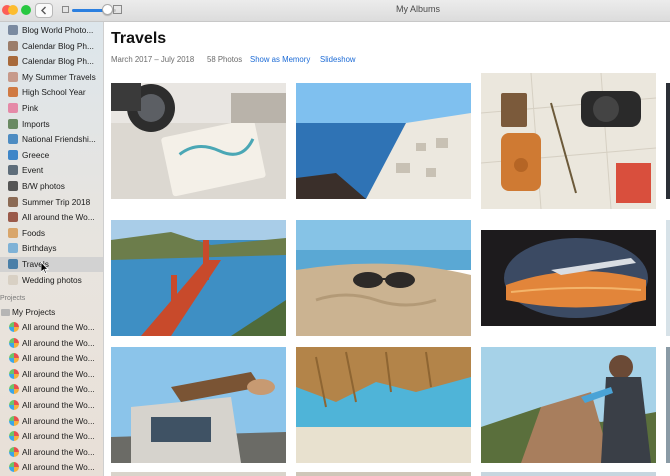 The height and width of the screenshot is (476, 670). Describe the element at coordinates (383, 141) in the screenshot. I see `photo-santorini` at that location.